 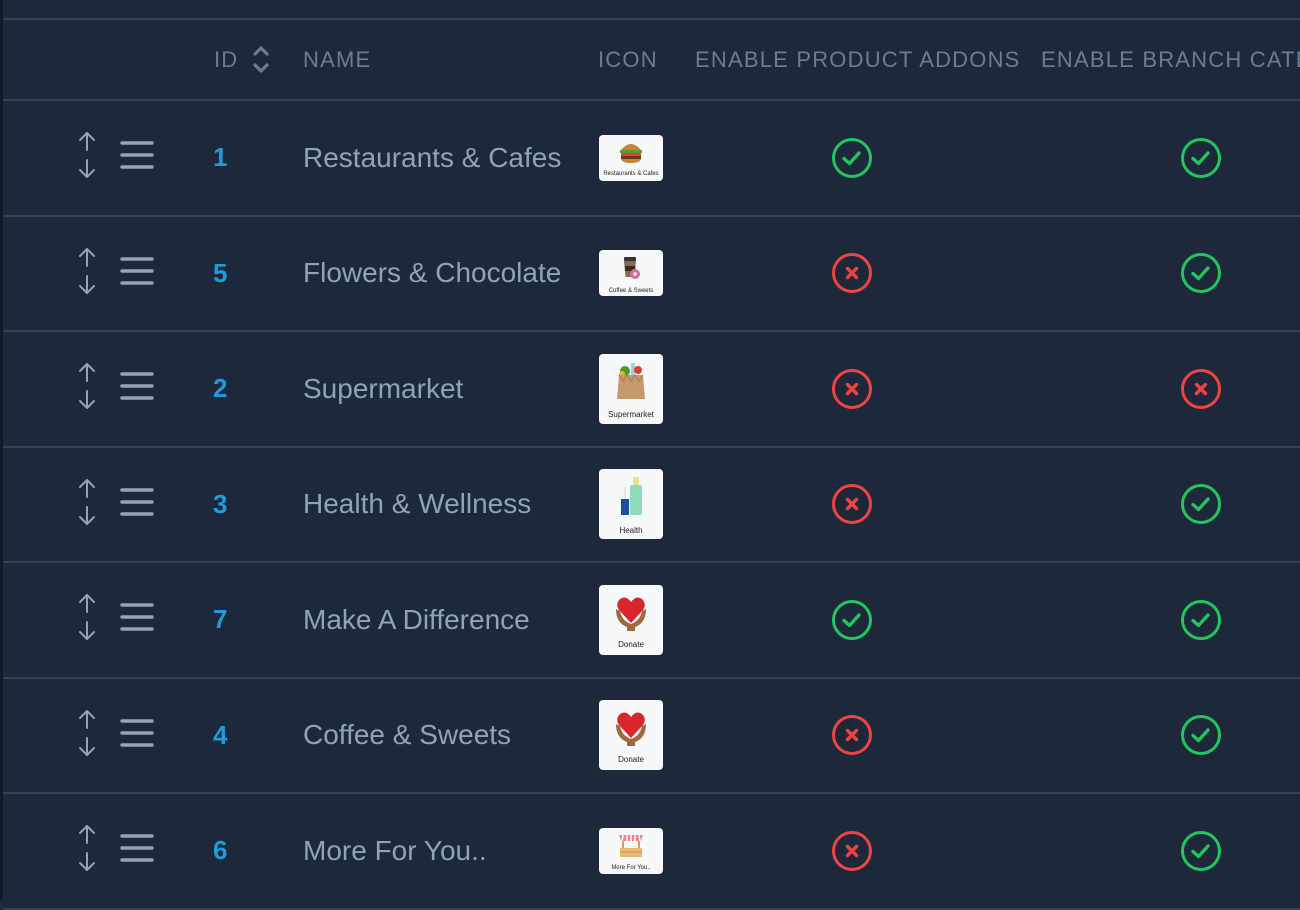 I want to click on row-name-text: Supermarket, so click(x=383, y=388).